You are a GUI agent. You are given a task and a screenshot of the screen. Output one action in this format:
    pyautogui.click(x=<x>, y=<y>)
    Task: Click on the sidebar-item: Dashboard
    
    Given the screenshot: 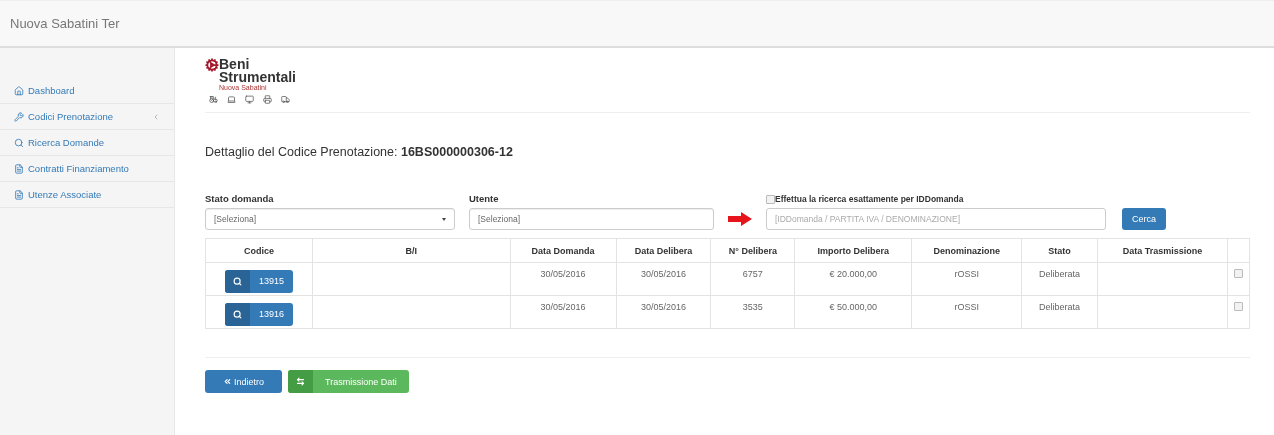 What is the action you would take?
    pyautogui.click(x=87, y=91)
    